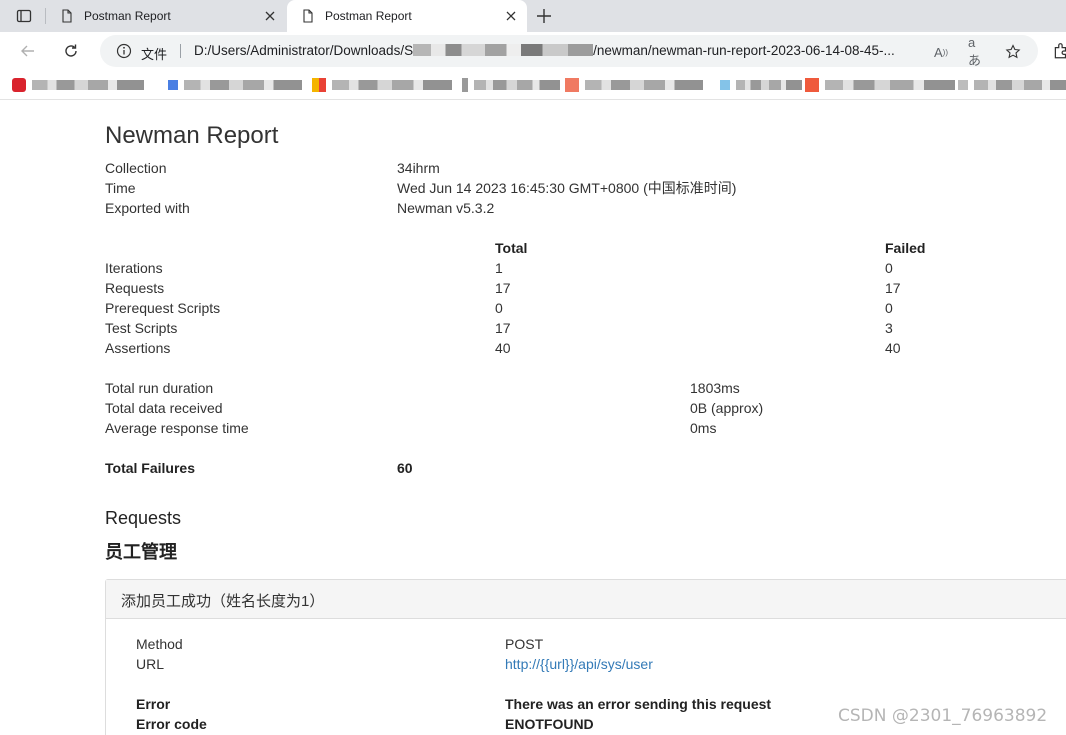  I want to click on timing-value: 0ms, so click(703, 428).